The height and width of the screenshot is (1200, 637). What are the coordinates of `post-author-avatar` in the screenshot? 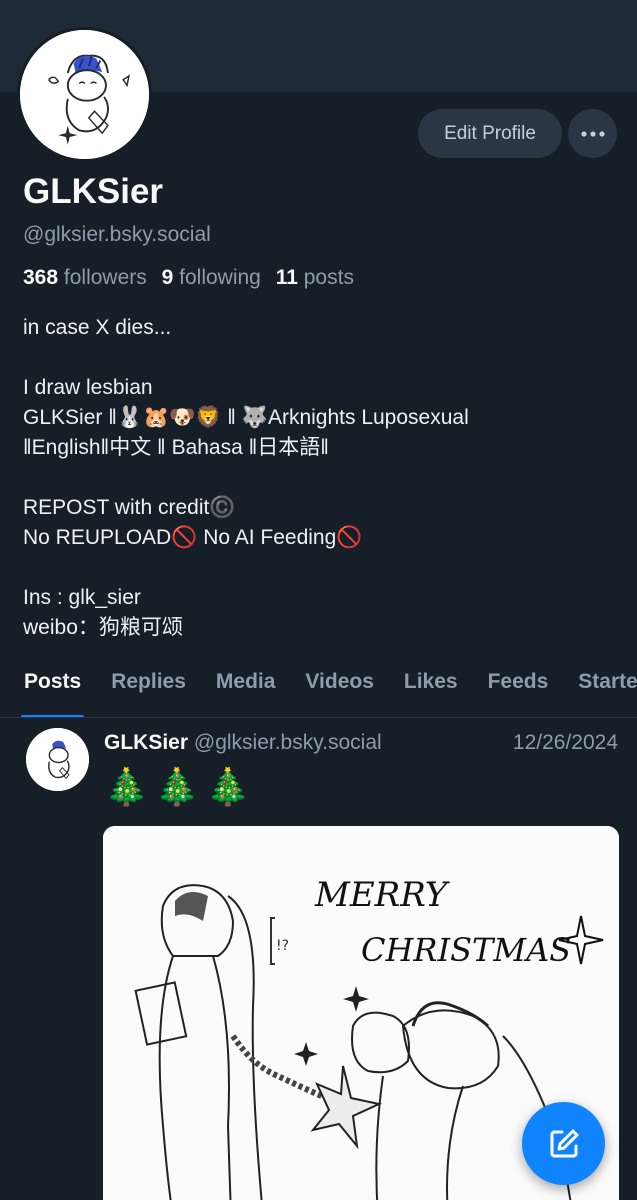 It's located at (57, 759).